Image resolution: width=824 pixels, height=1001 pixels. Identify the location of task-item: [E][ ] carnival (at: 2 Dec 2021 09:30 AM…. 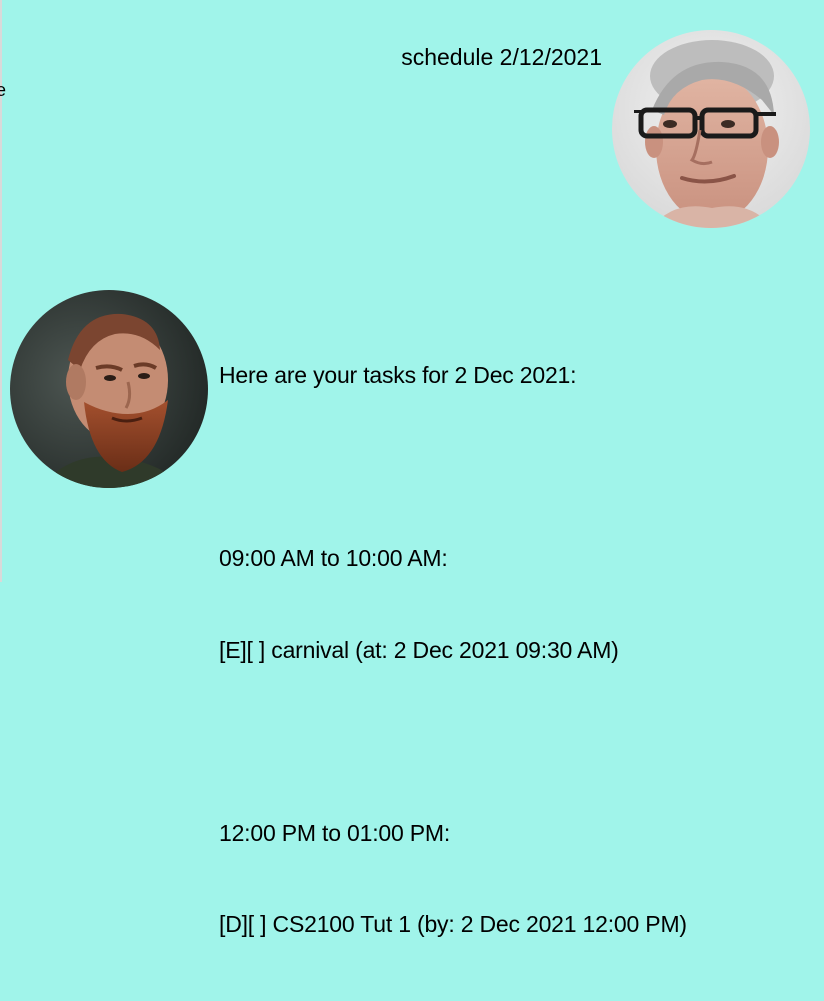
(419, 649).